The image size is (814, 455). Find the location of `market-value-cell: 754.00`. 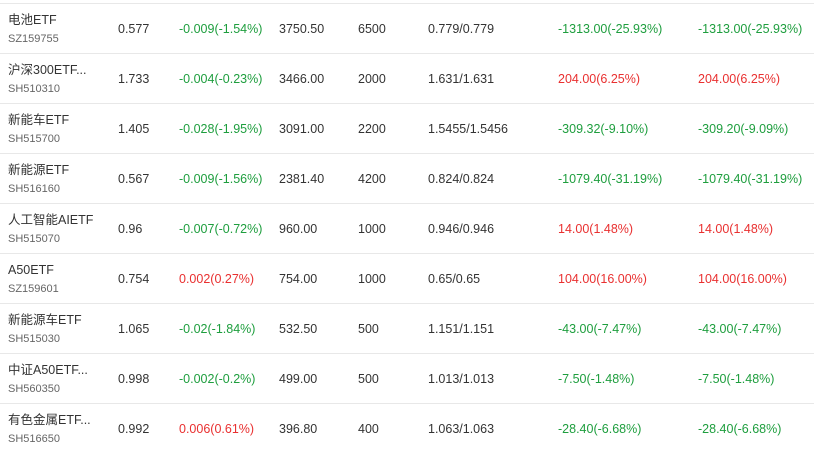

market-value-cell: 754.00 is located at coordinates (298, 279).